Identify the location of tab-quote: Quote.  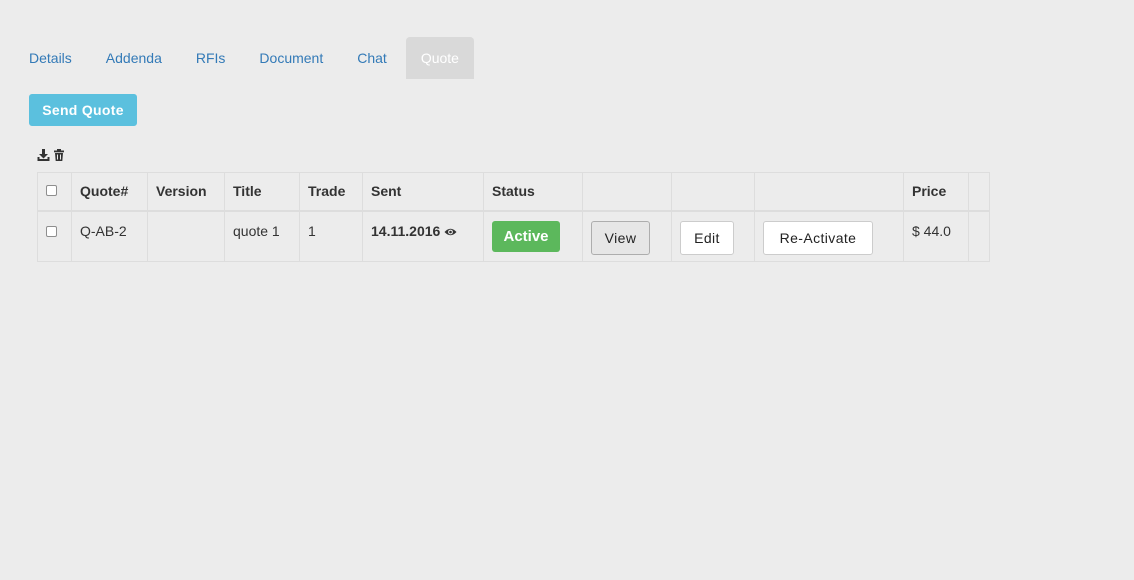
(439, 58).